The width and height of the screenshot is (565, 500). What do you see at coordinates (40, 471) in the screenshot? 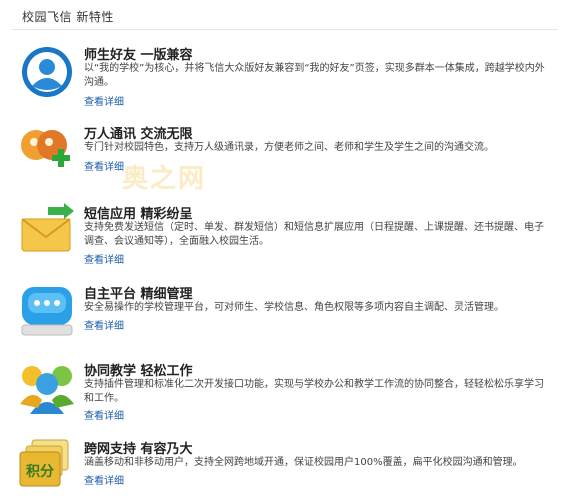
I see `svg-text: 积分` at bounding box center [40, 471].